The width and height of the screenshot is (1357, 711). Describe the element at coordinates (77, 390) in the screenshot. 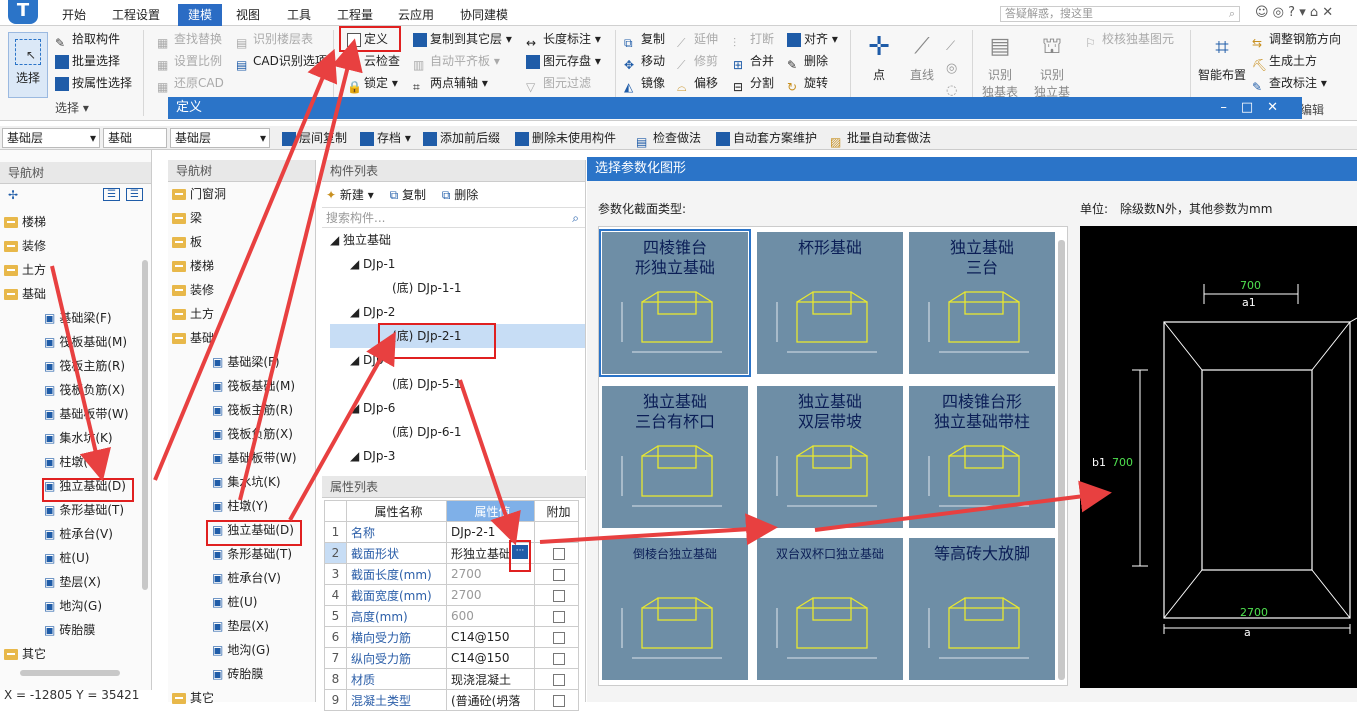

I see `navl-sub-item: ▣ 筏板负筋(X)` at that location.